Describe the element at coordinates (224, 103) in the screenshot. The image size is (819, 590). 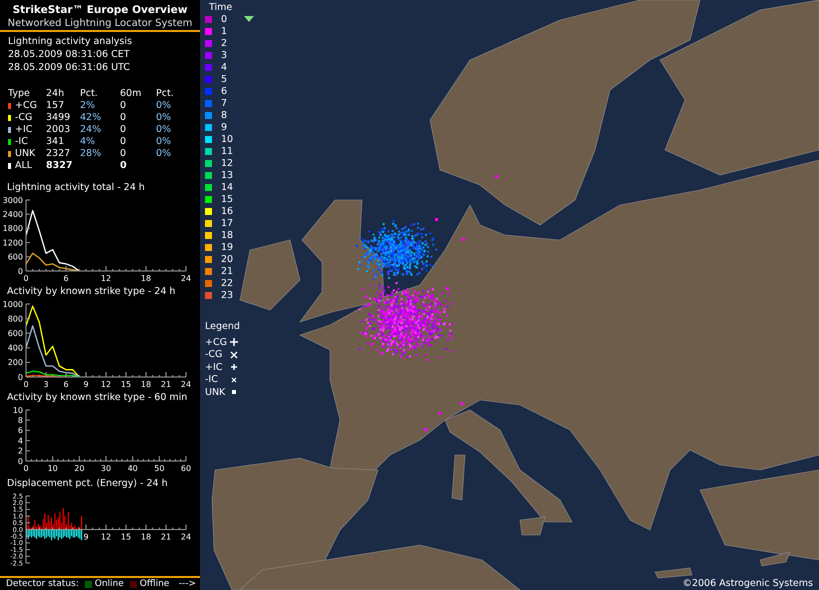
I see `hour-label: 7` at that location.